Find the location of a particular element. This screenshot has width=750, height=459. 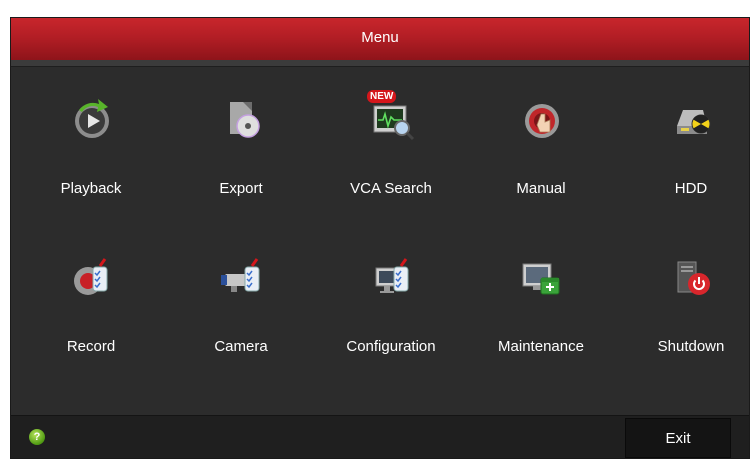

title-separator is located at coordinates (380, 63).